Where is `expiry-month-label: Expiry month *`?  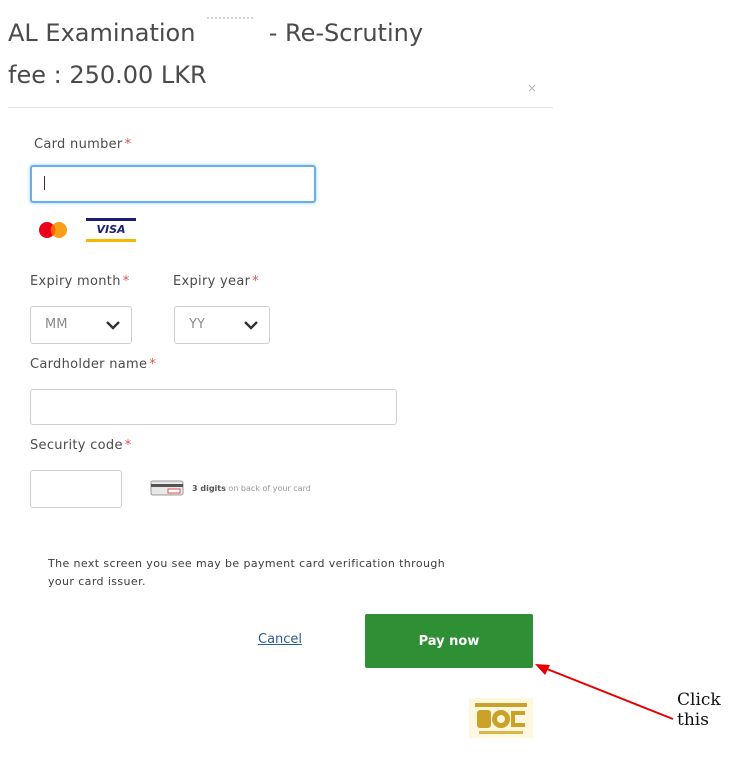 expiry-month-label: Expiry month * is located at coordinates (80, 281).